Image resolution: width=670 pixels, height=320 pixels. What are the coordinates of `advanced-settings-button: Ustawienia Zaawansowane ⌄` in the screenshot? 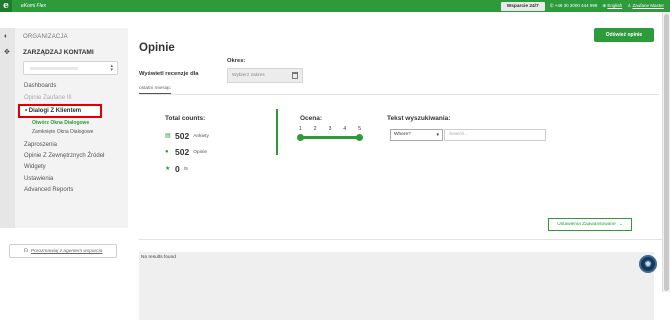 It's located at (590, 224).